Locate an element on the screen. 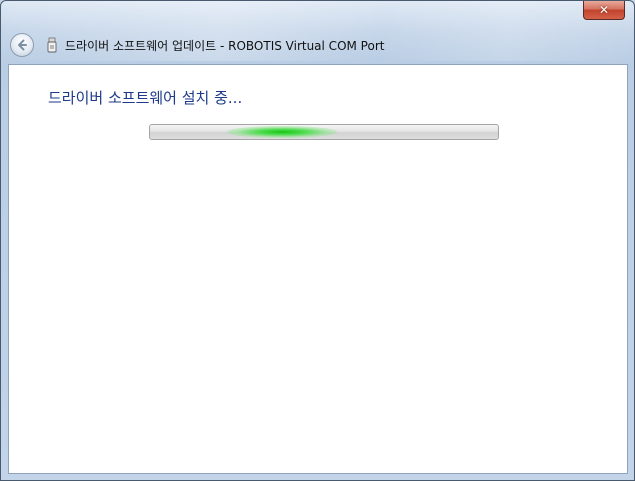 Image resolution: width=635 pixels, height=481 pixels. close-icon: ✕ is located at coordinates (604, 10).